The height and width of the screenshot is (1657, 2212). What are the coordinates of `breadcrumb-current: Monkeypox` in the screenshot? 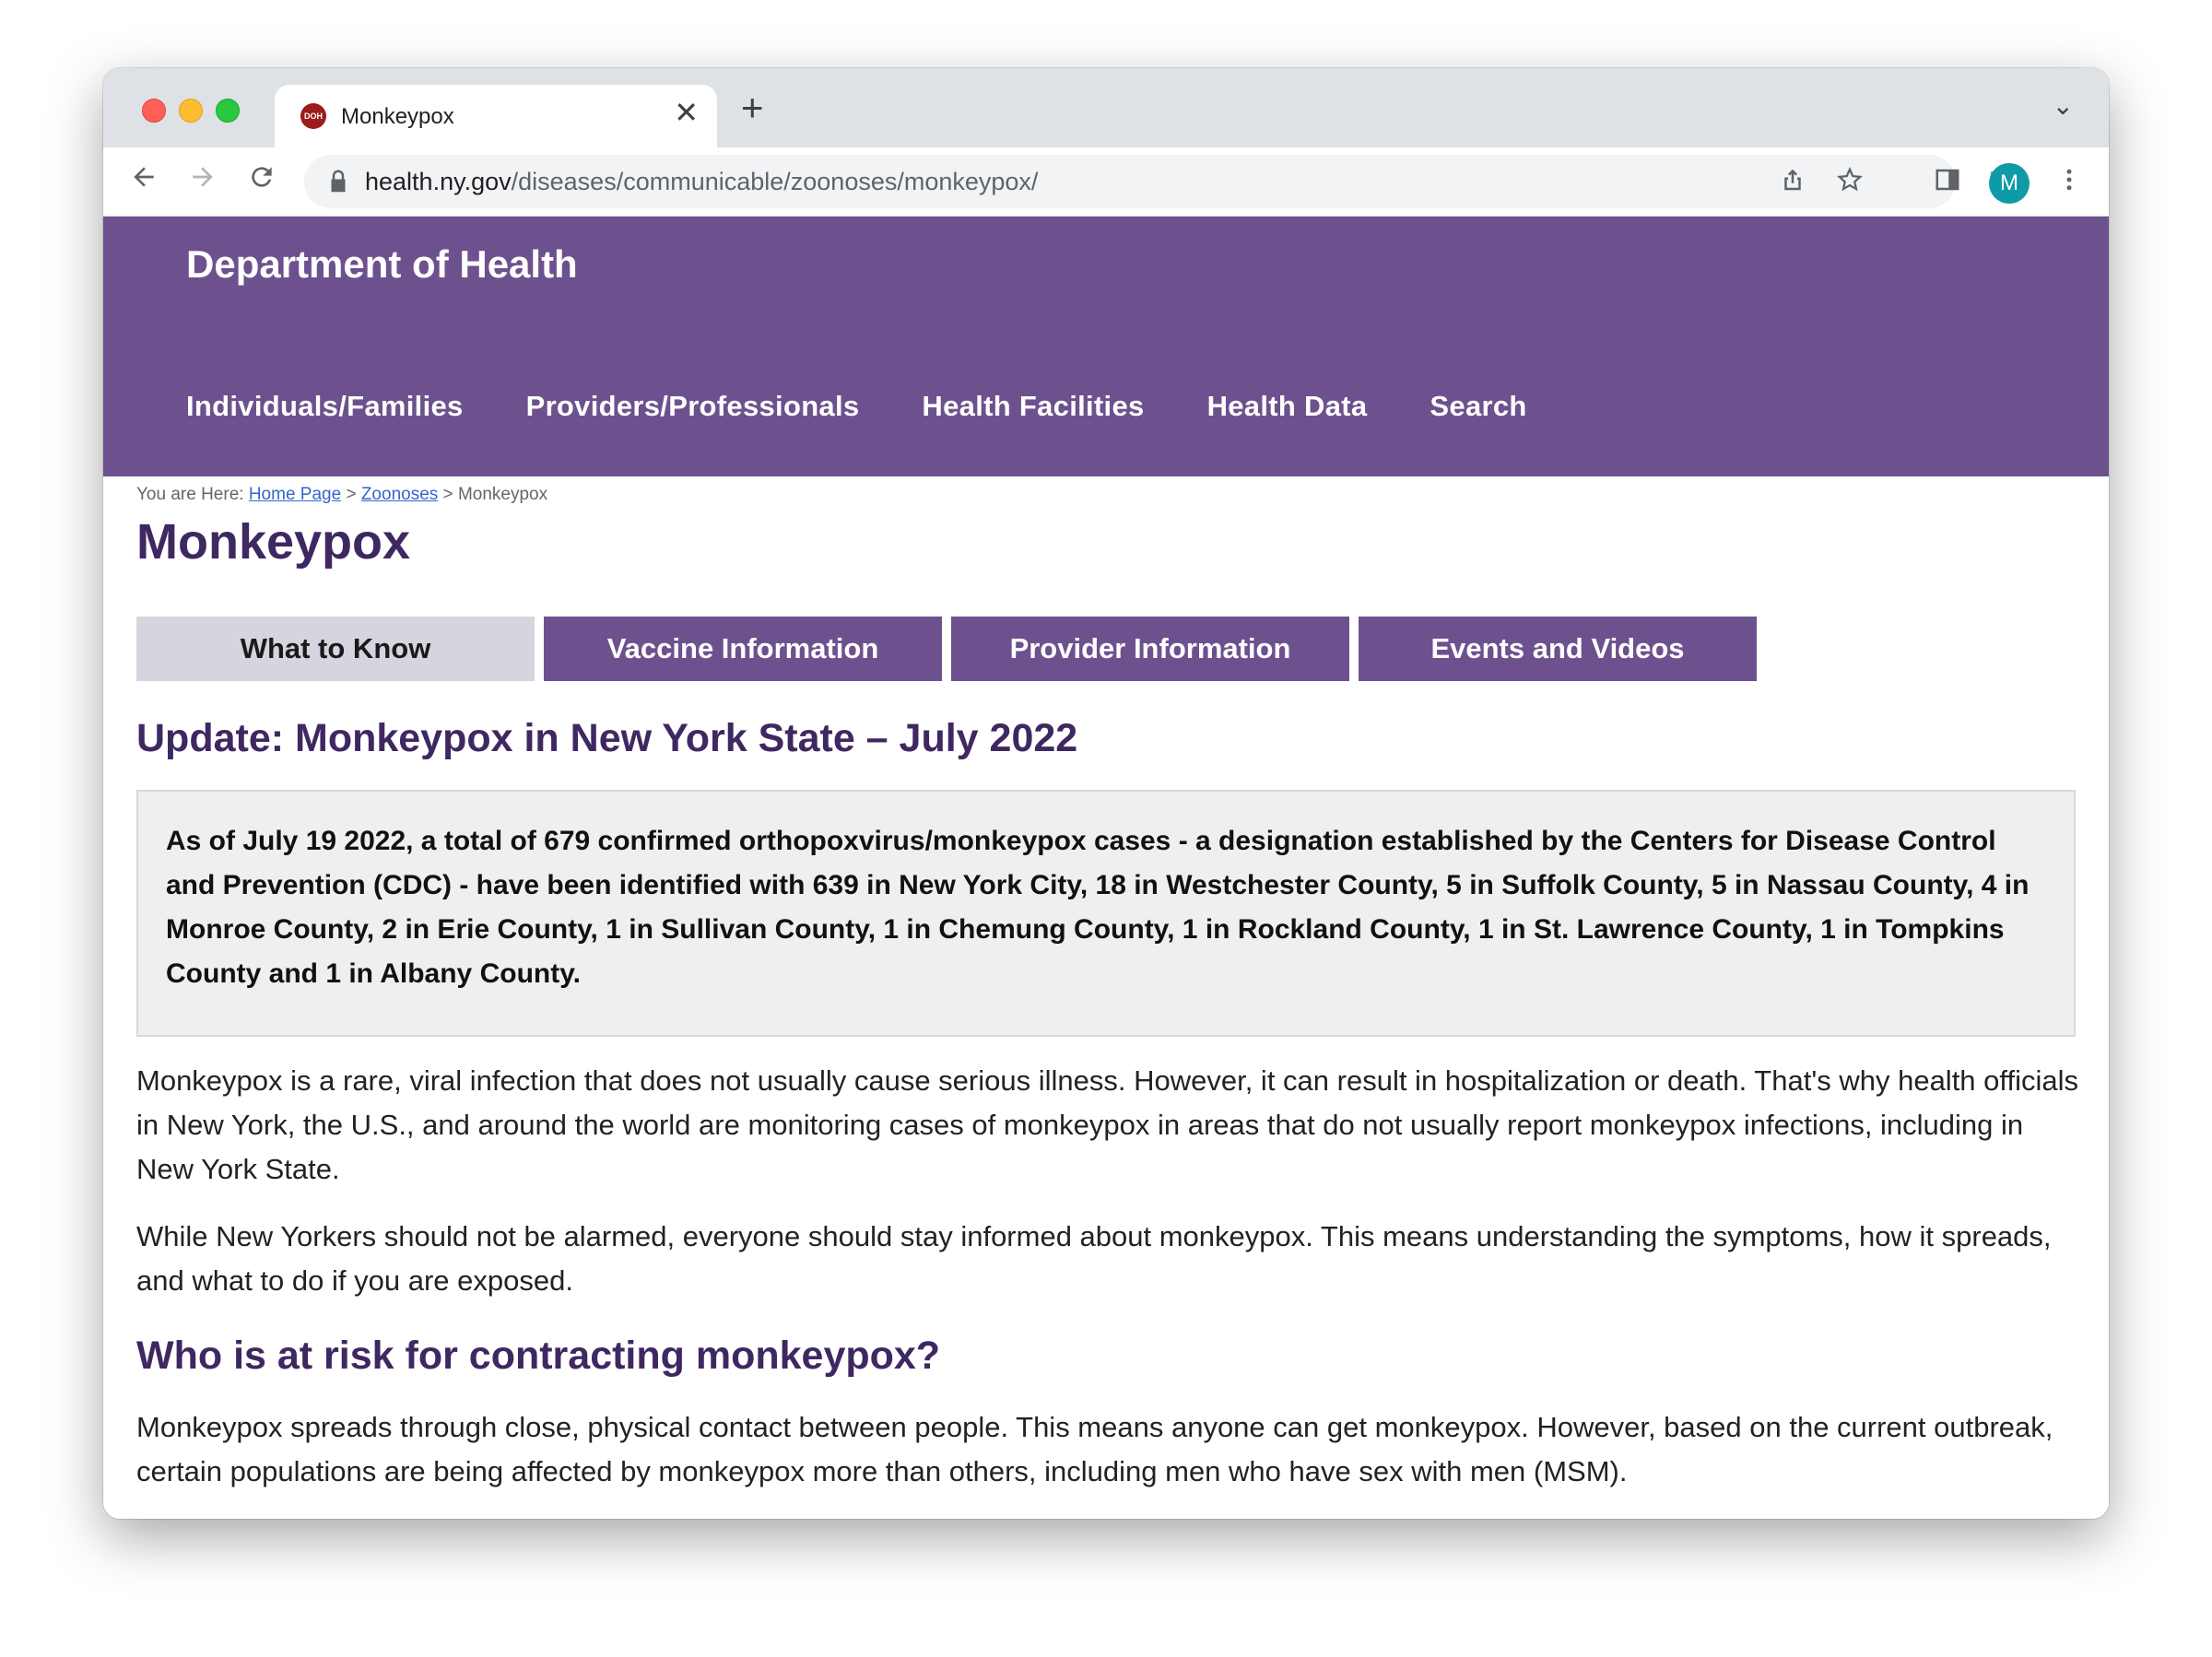 It's located at (502, 494).